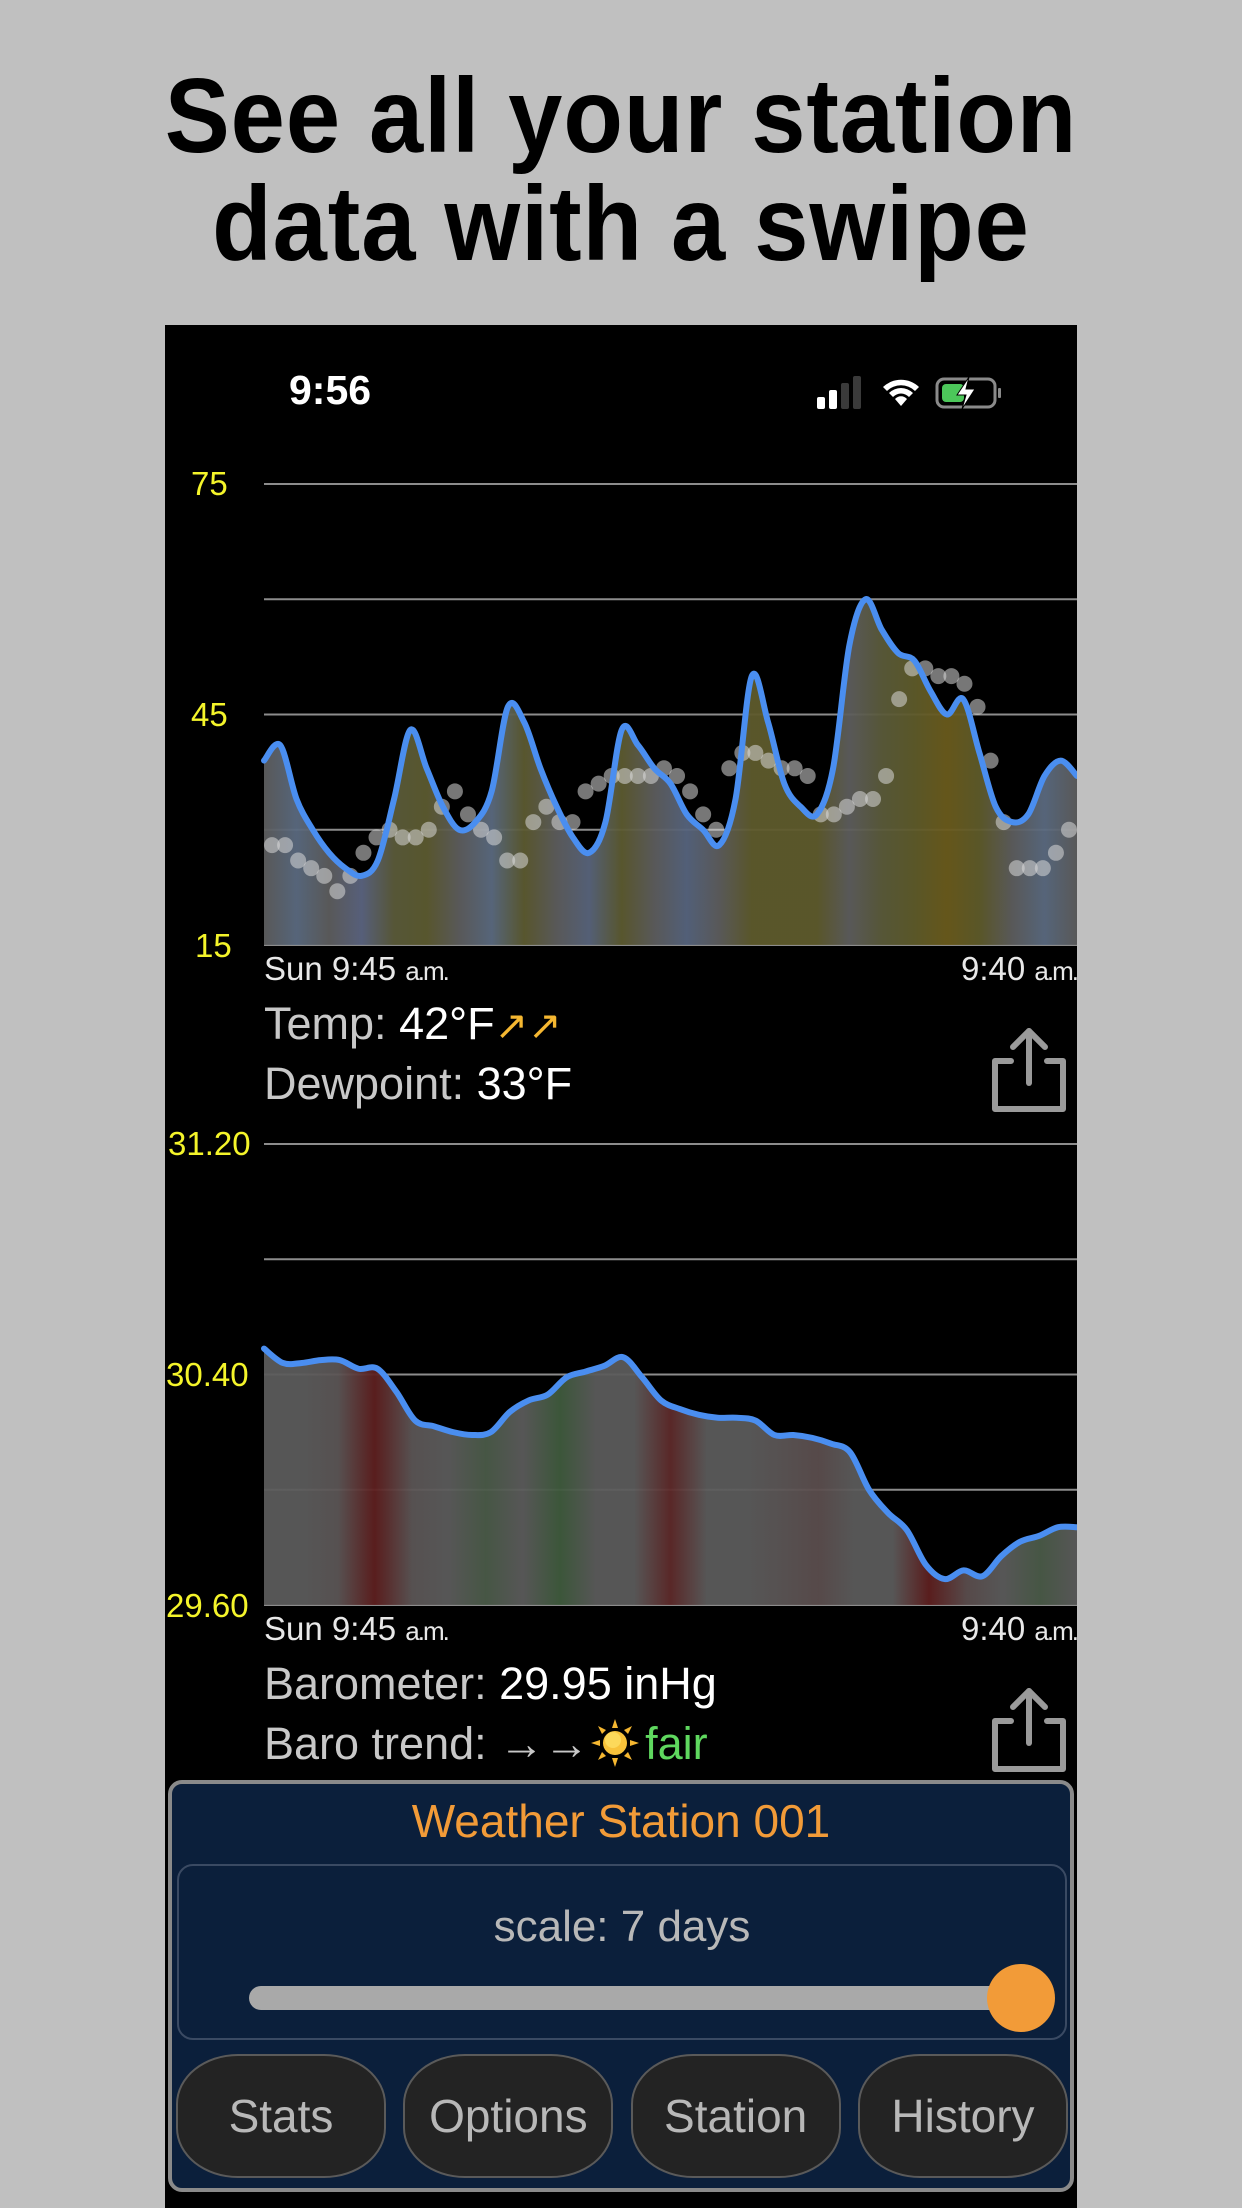 This screenshot has width=1242, height=2208. I want to click on temp-value: 42°F, so click(447, 1023).